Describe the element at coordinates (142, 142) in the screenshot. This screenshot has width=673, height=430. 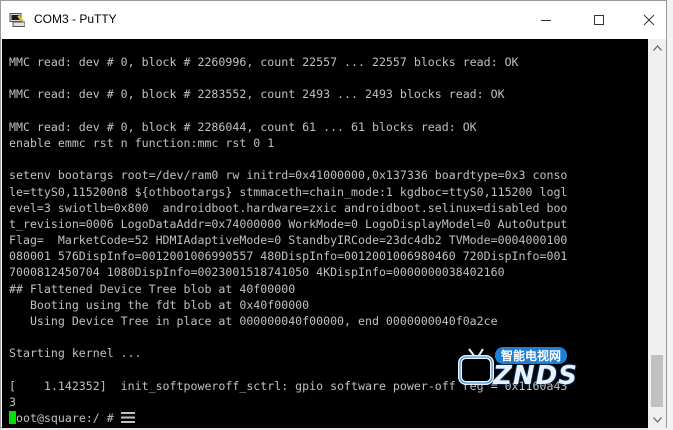
I see `terminal-line: enable emmc rst n function:mmc rst 0 1` at that location.